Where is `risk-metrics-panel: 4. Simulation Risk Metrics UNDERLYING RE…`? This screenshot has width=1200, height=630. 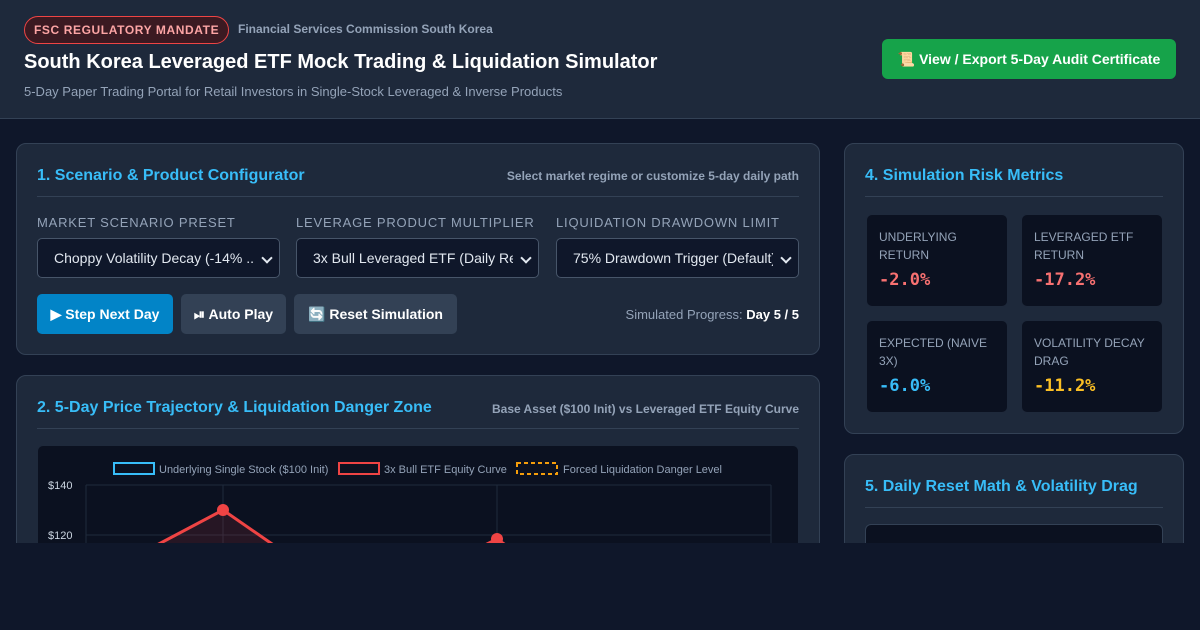
risk-metrics-panel: 4. Simulation Risk Metrics UNDERLYING RE… is located at coordinates (1014, 288).